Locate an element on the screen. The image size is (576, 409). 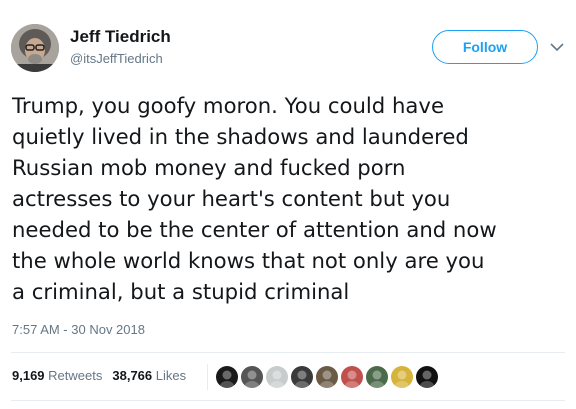
user-avatar is located at coordinates (35, 48).